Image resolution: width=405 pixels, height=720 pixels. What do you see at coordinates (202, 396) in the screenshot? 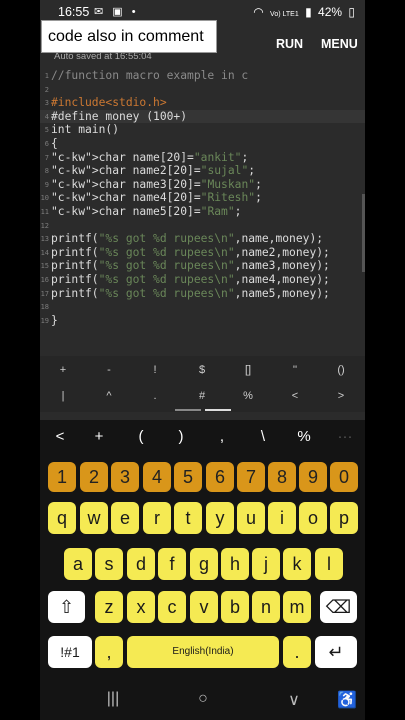
I see `symbol-key: #` at bounding box center [202, 396].